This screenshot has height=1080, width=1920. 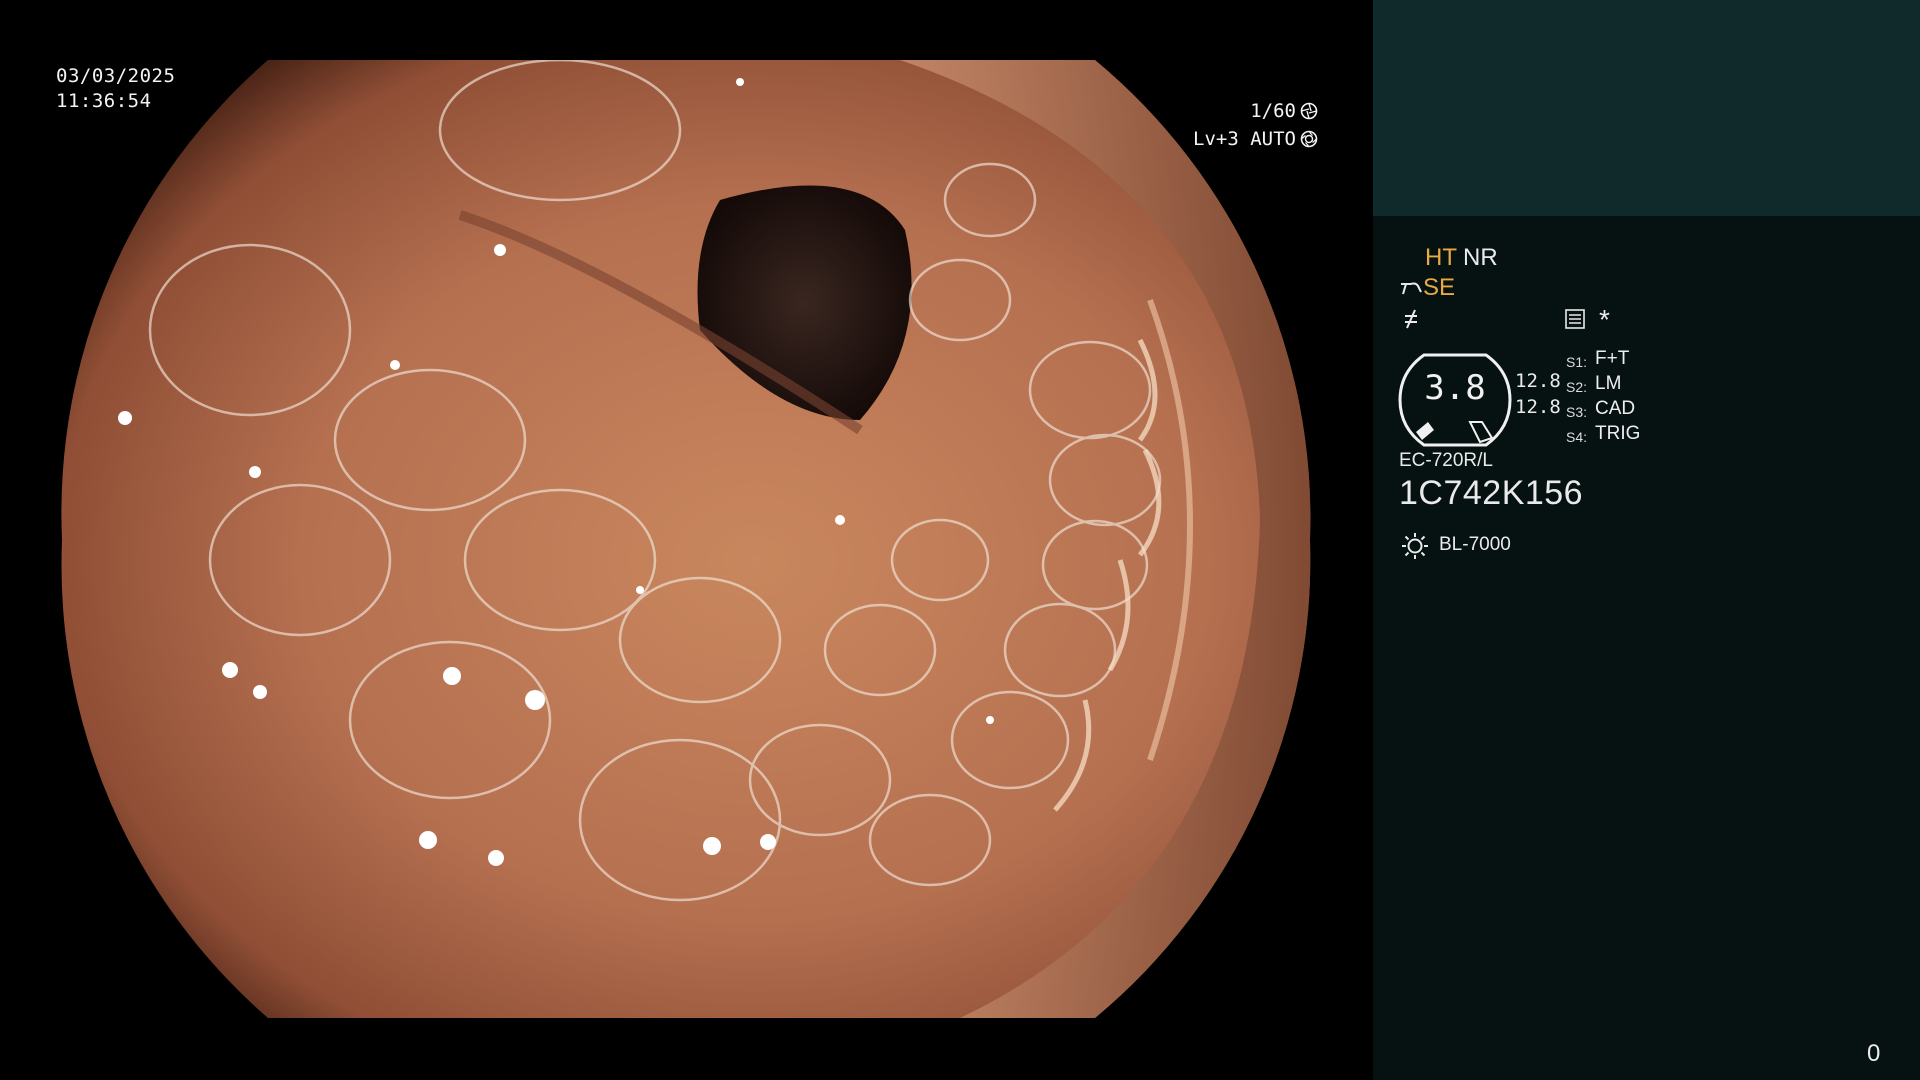 What do you see at coordinates (1615, 408) in the screenshot?
I see `switch-value-3: CAD` at bounding box center [1615, 408].